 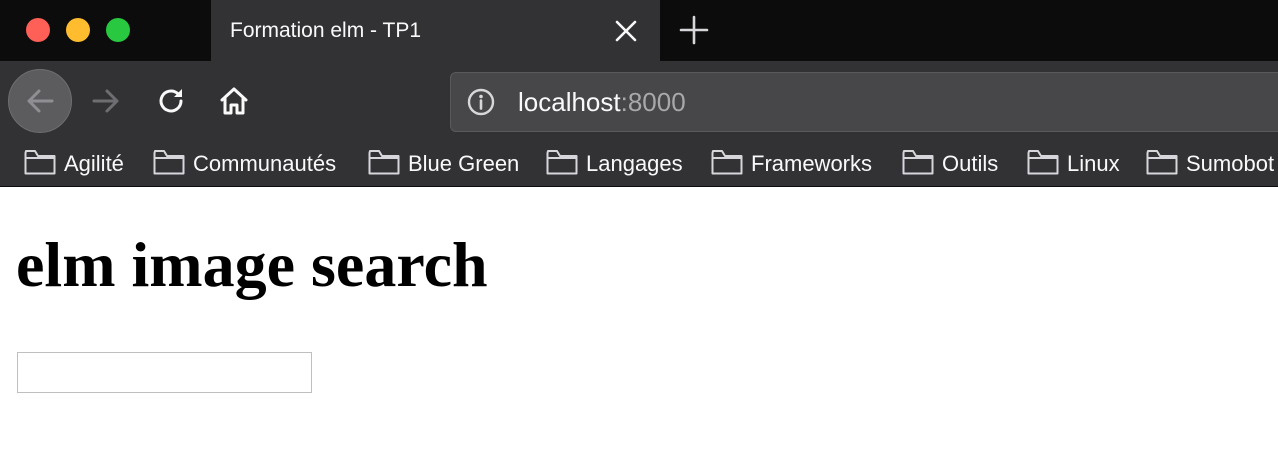 What do you see at coordinates (653, 102) in the screenshot?
I see `url-port: :8000` at bounding box center [653, 102].